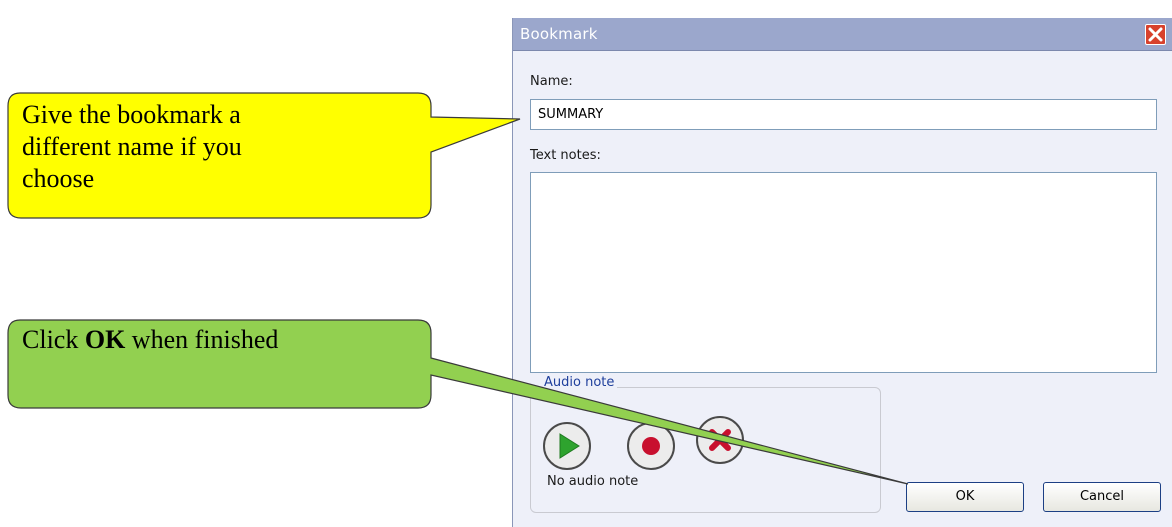 Image resolution: width=1172 pixels, height=527 pixels. What do you see at coordinates (202, 339) in the screenshot?
I see `ok-hint-suffix: when finished` at bounding box center [202, 339].